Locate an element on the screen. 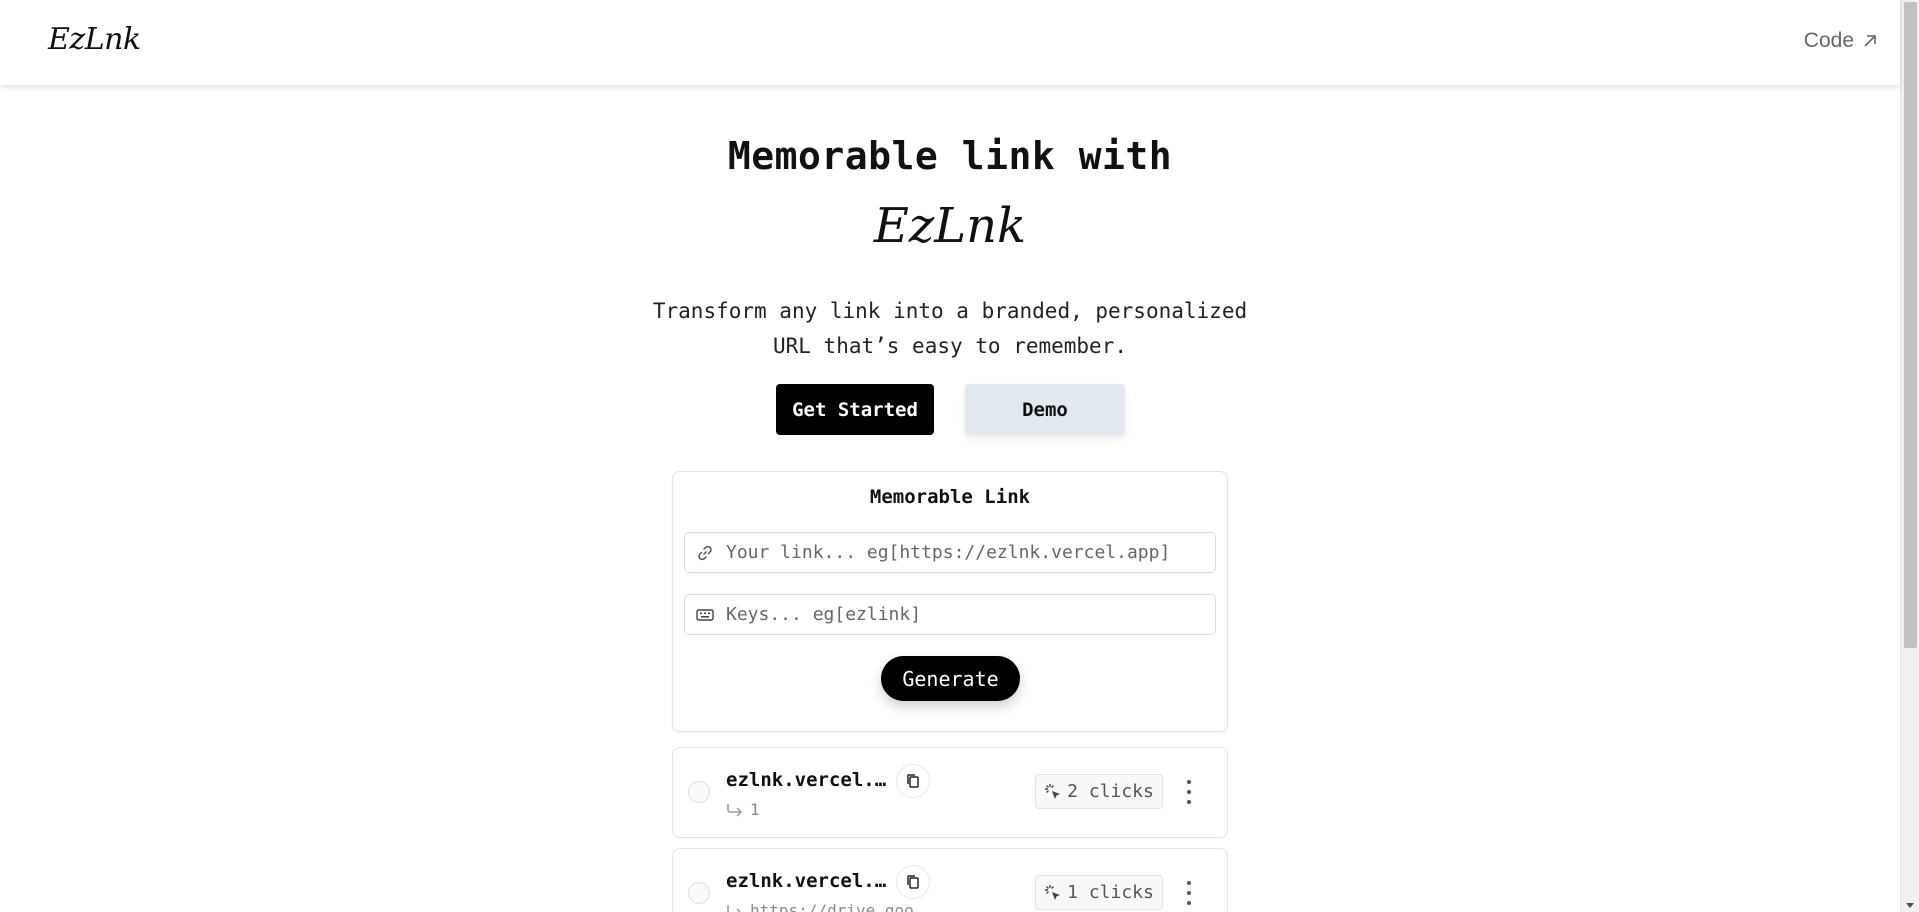  keys-field is located at coordinates (950, 614).